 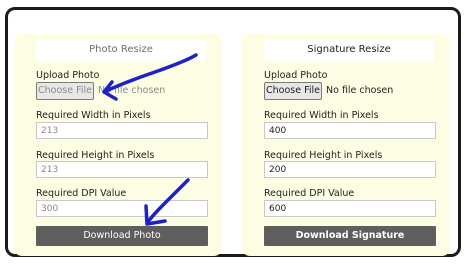 What do you see at coordinates (81, 193) in the screenshot?
I see `photo-dpi-label: Required DPI Value` at bounding box center [81, 193].